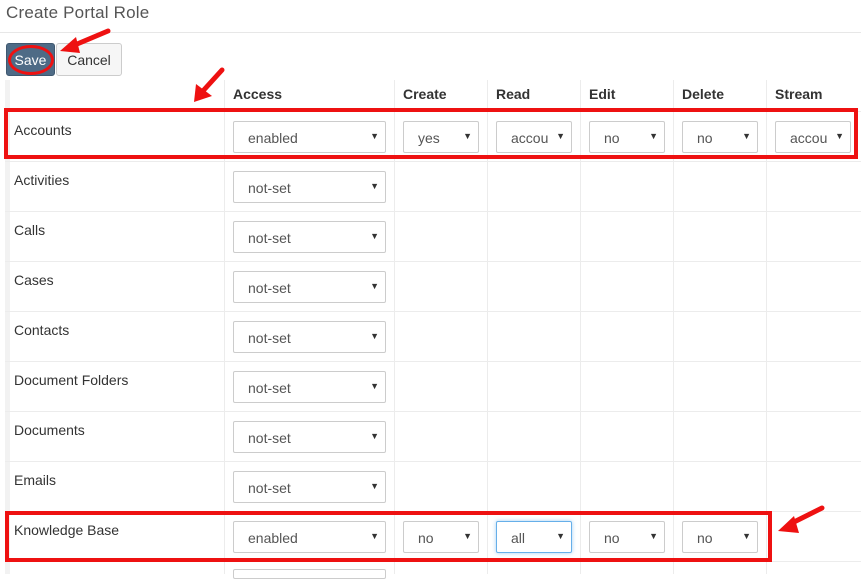  I want to click on accounts-stream-select: accou ▼, so click(813, 137).